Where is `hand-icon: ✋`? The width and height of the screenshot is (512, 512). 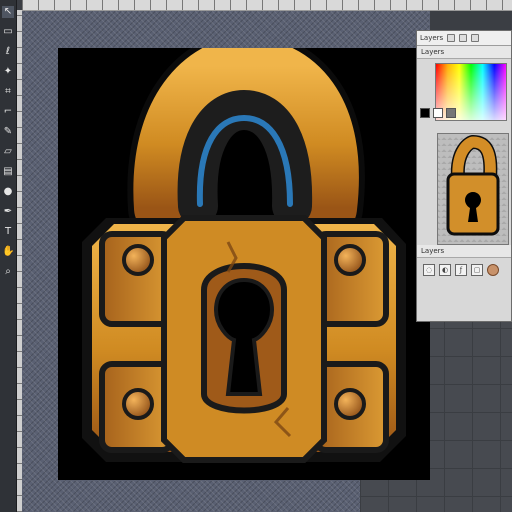 hand-icon: ✋ is located at coordinates (8, 252).